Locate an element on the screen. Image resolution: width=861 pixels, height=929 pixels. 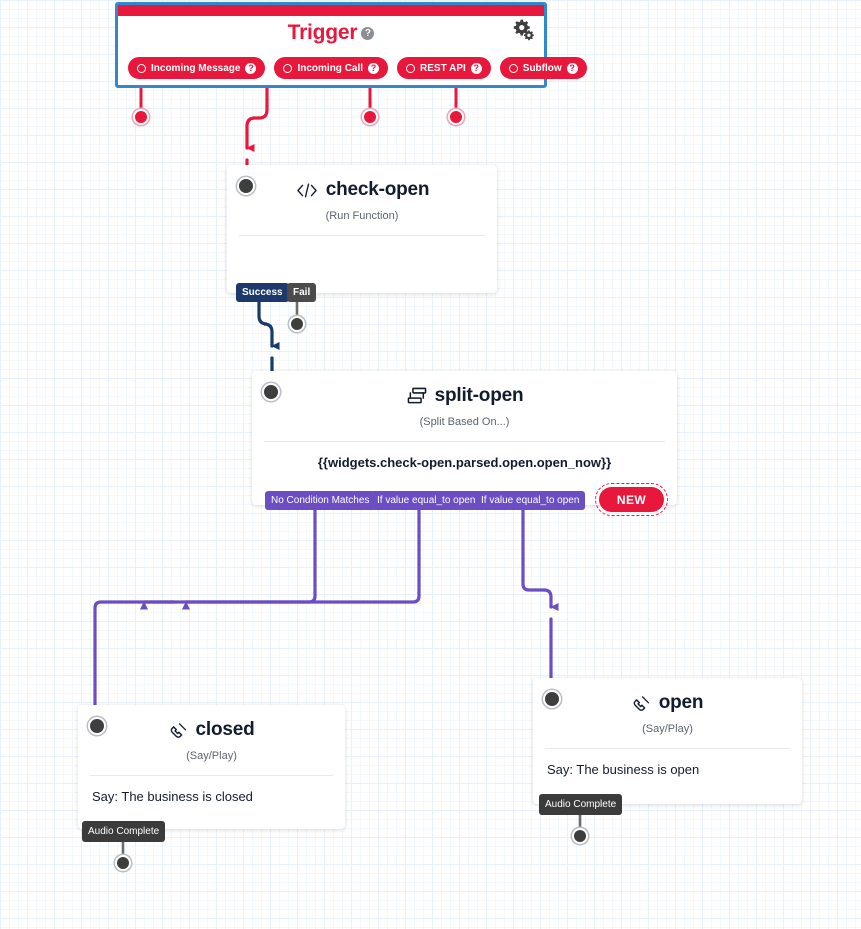
node-title-text: closed is located at coordinates (225, 729).